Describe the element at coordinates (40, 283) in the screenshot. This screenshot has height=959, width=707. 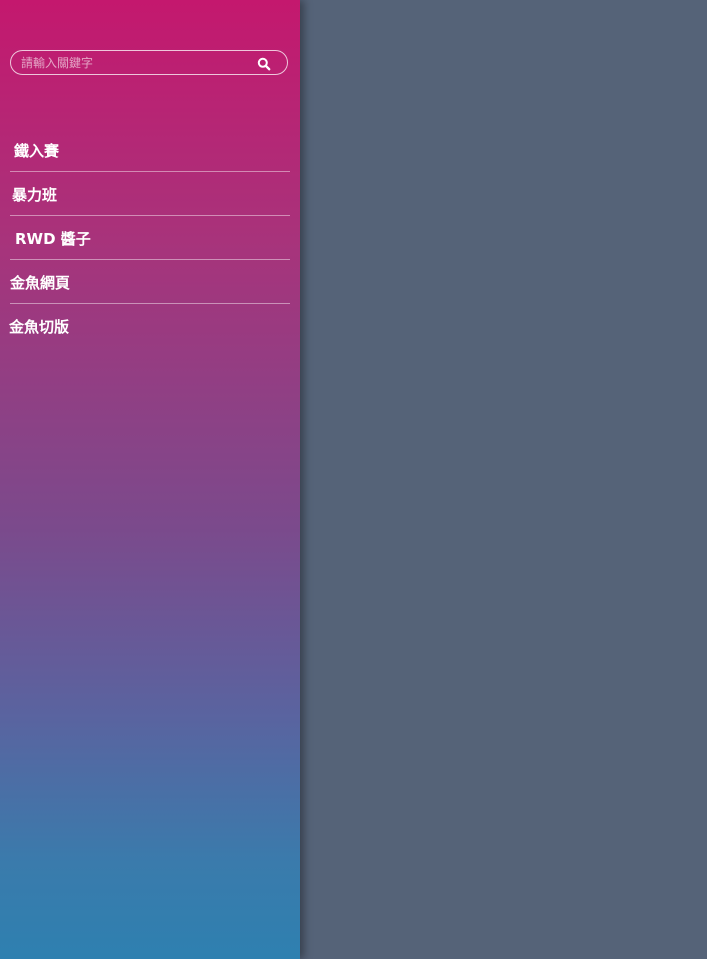
I see `nav-item-label: 金魚網頁` at that location.